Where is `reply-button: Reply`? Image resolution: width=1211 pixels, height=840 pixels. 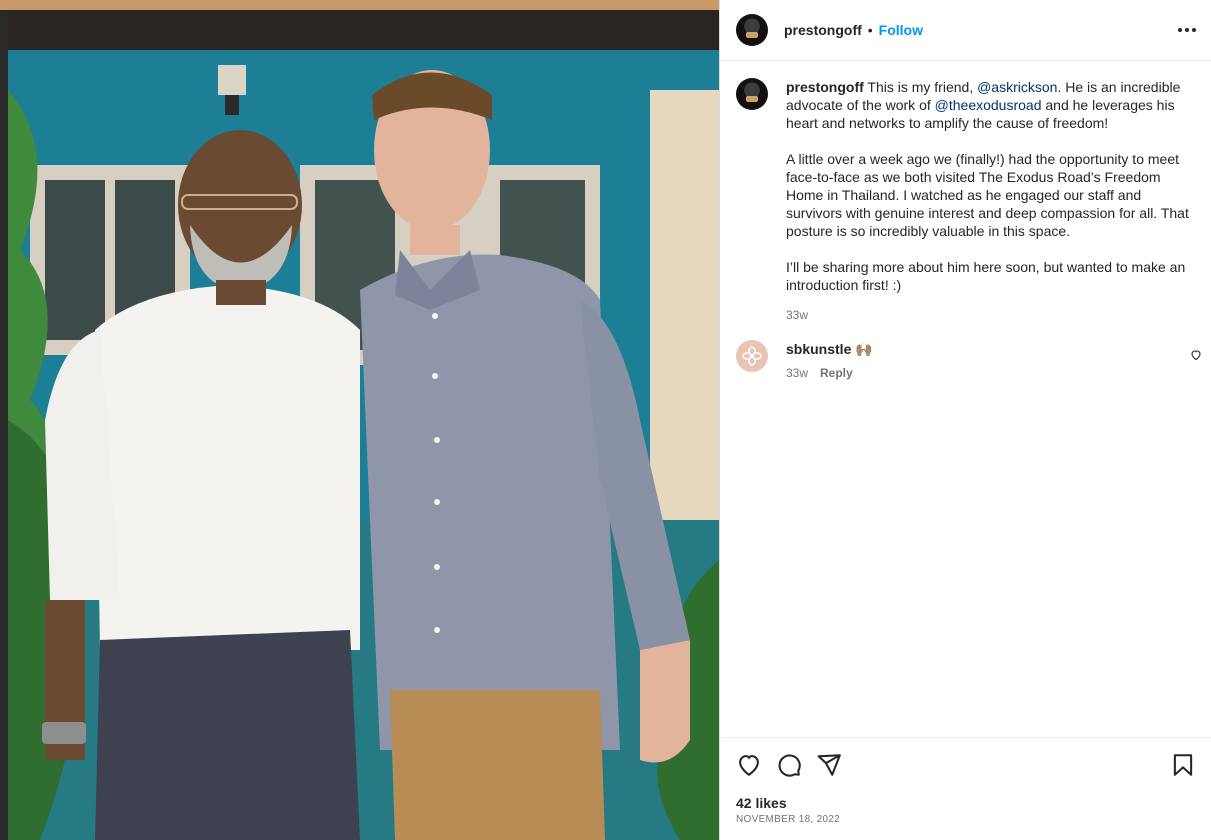
reply-button: Reply is located at coordinates (836, 373).